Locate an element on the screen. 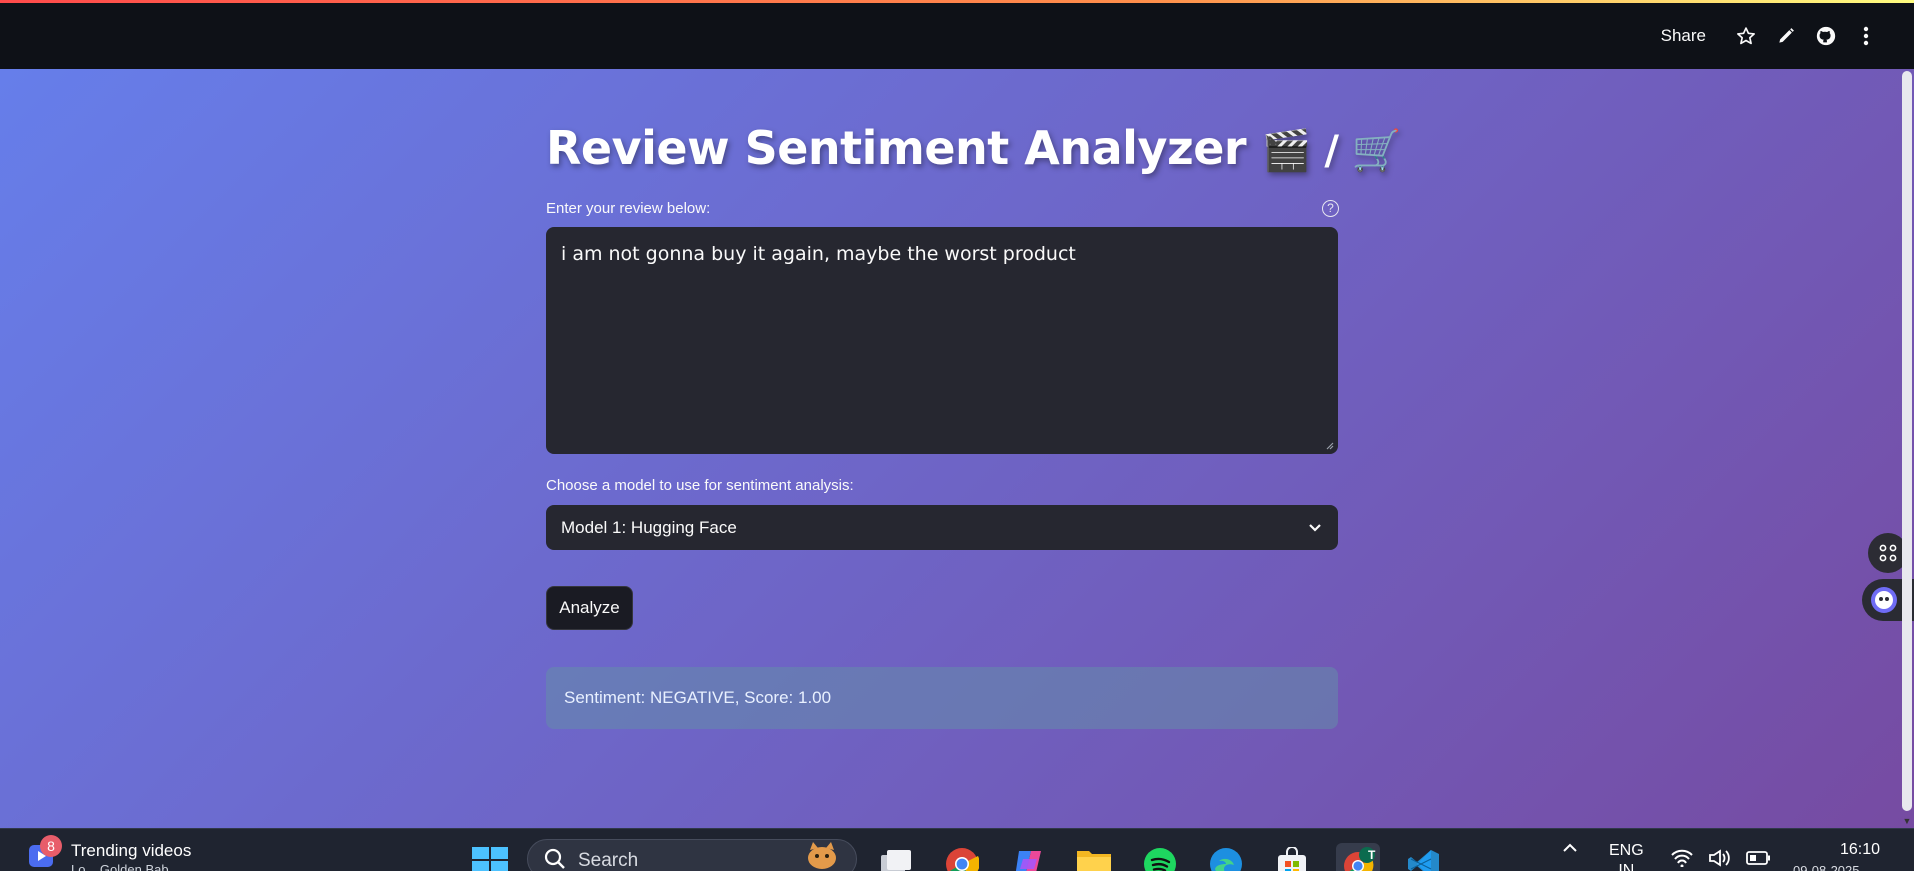 This screenshot has width=1914, height=871. show-hidden-icons-chevron-icon is located at coordinates (1570, 848).